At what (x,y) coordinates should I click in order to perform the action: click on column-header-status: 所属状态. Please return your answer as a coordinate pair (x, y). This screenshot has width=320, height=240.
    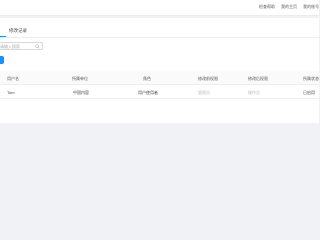
    Looking at the image, I should click on (311, 78).